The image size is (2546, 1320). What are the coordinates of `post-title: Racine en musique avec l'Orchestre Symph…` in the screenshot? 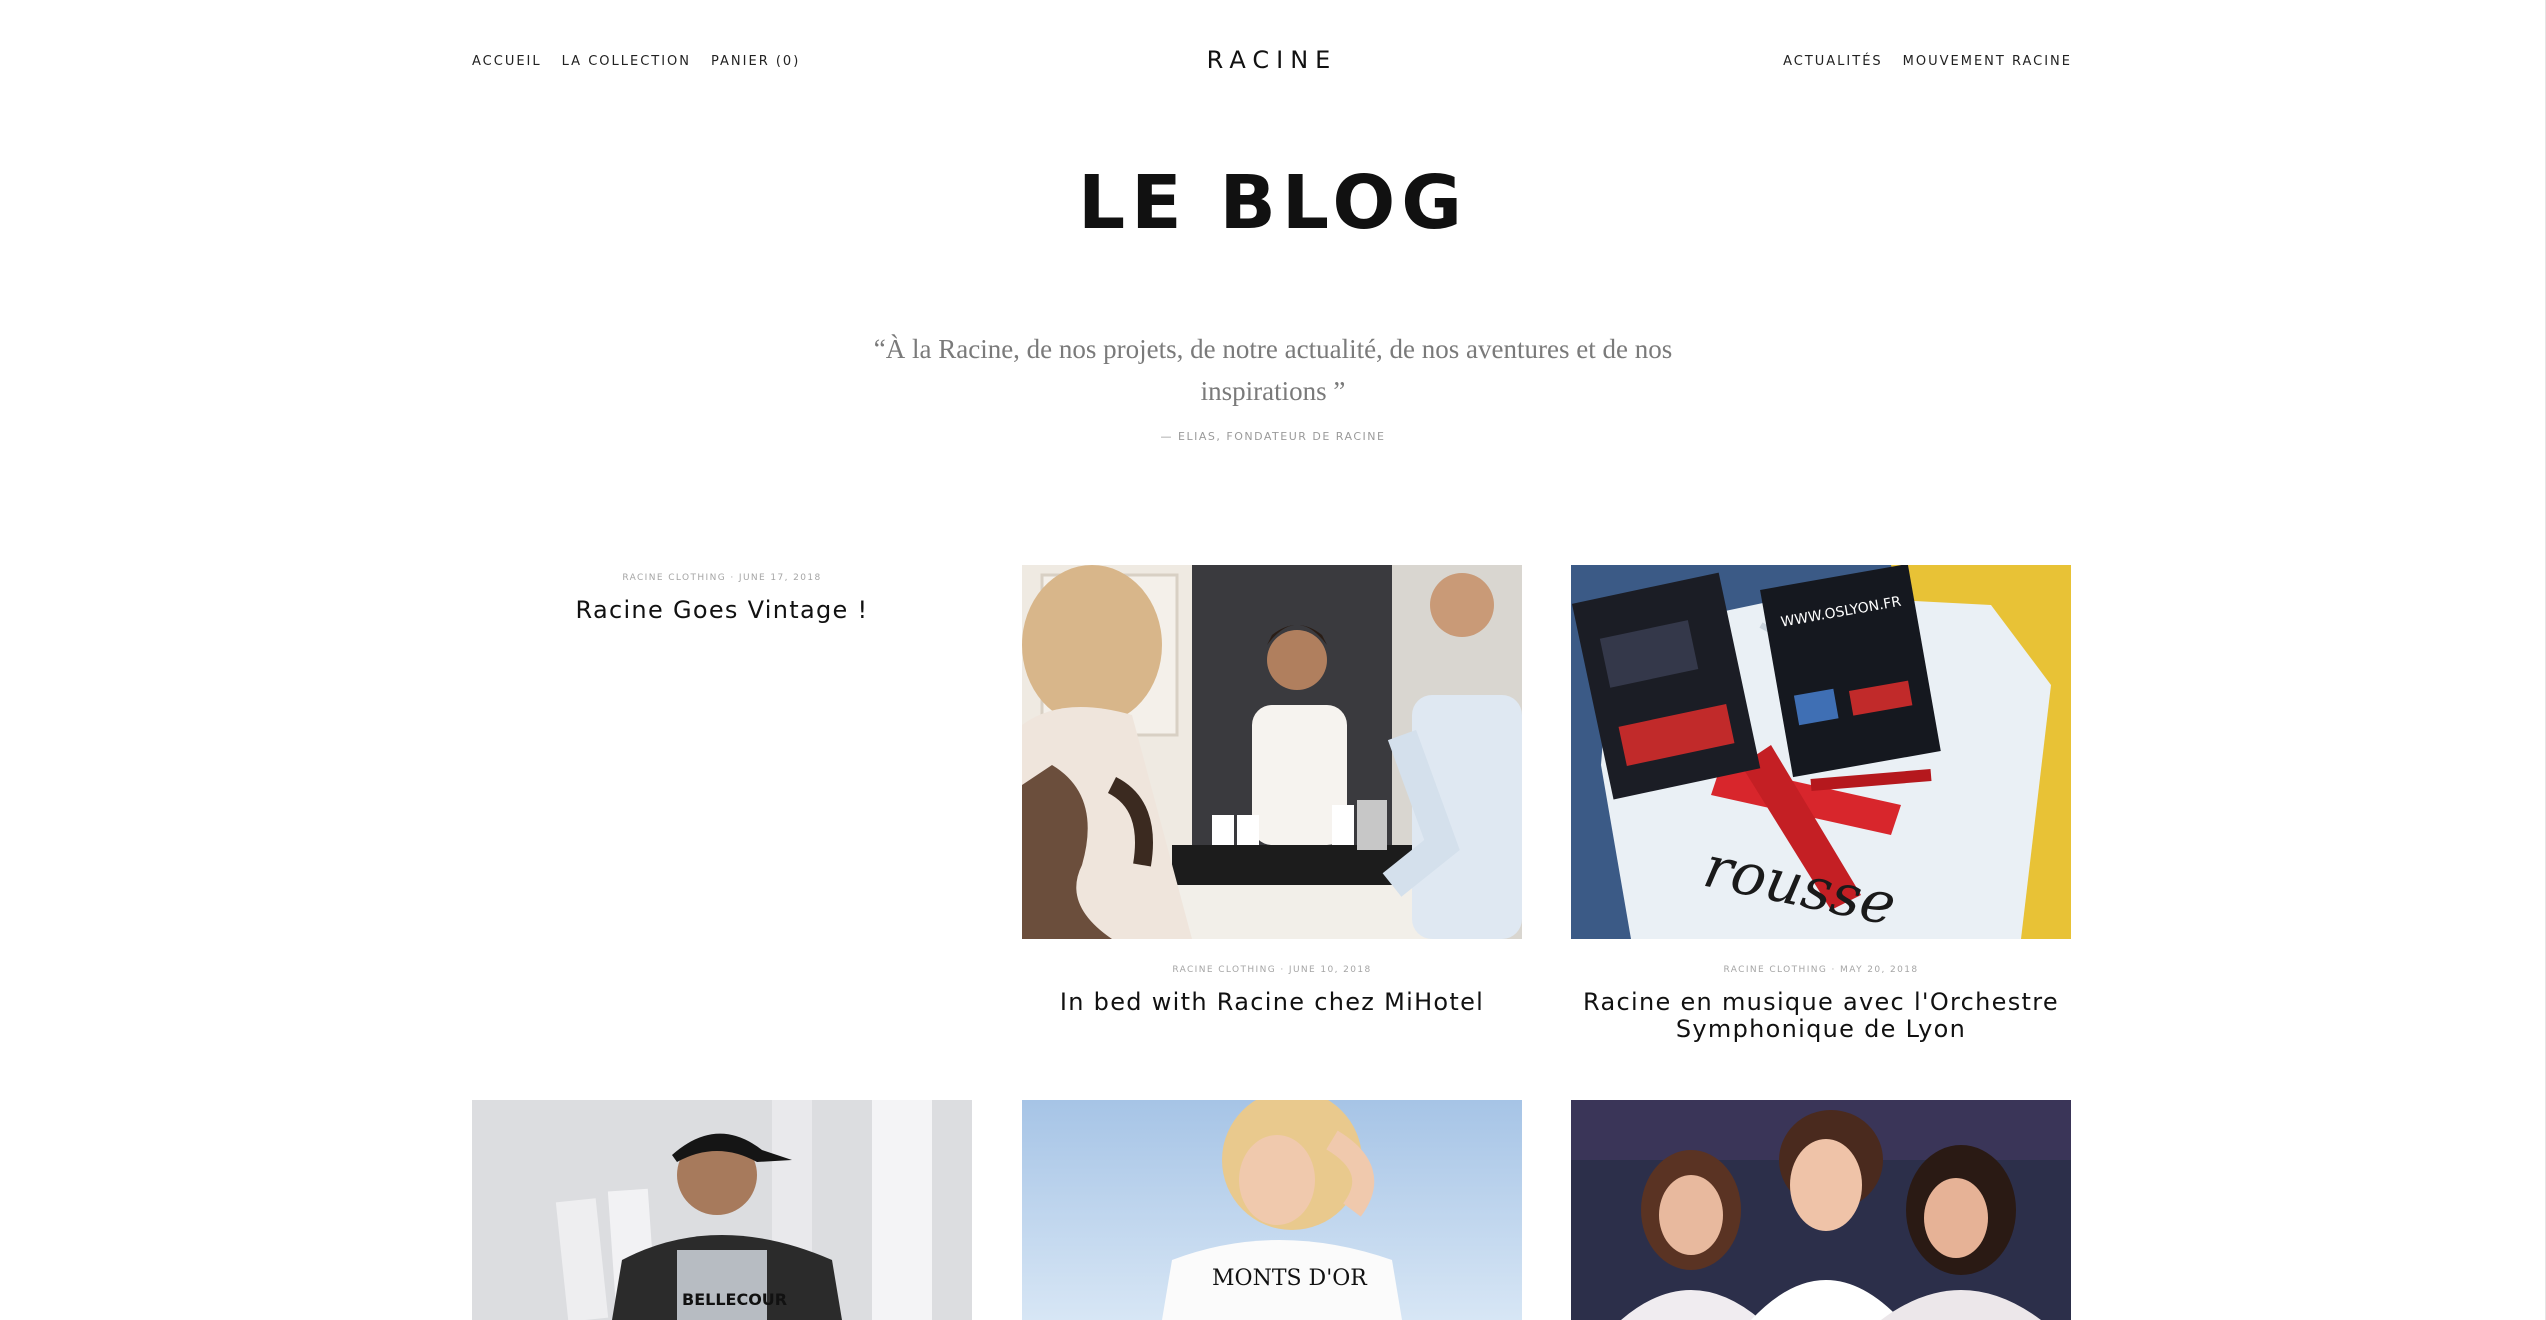 It's located at (1821, 1016).